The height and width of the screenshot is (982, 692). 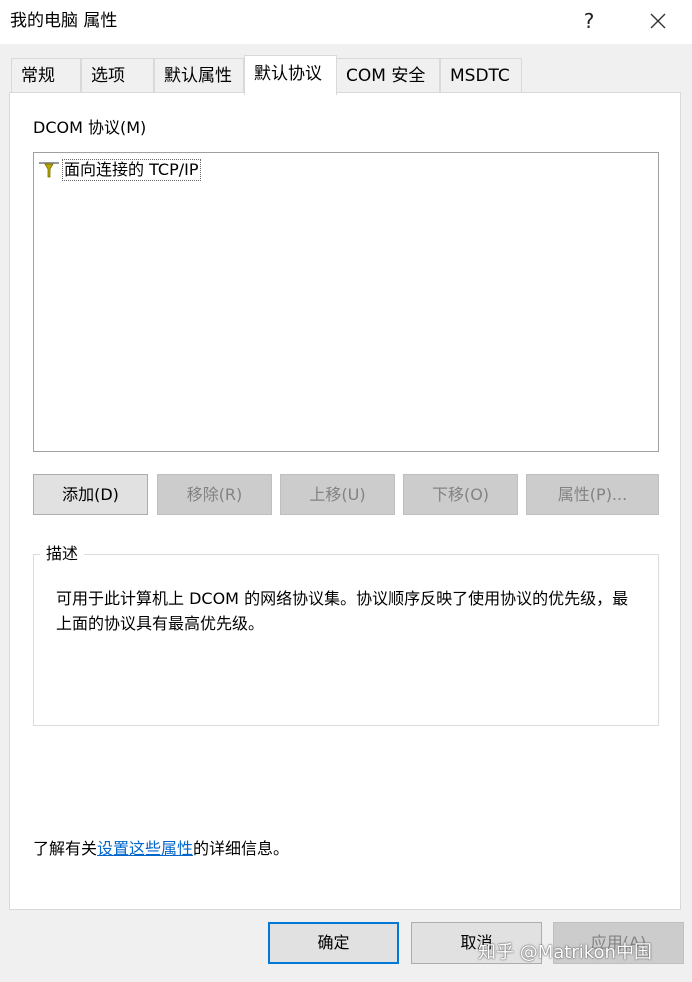 What do you see at coordinates (199, 75) in the screenshot?
I see `tab-default-properties: 默认属性` at bounding box center [199, 75].